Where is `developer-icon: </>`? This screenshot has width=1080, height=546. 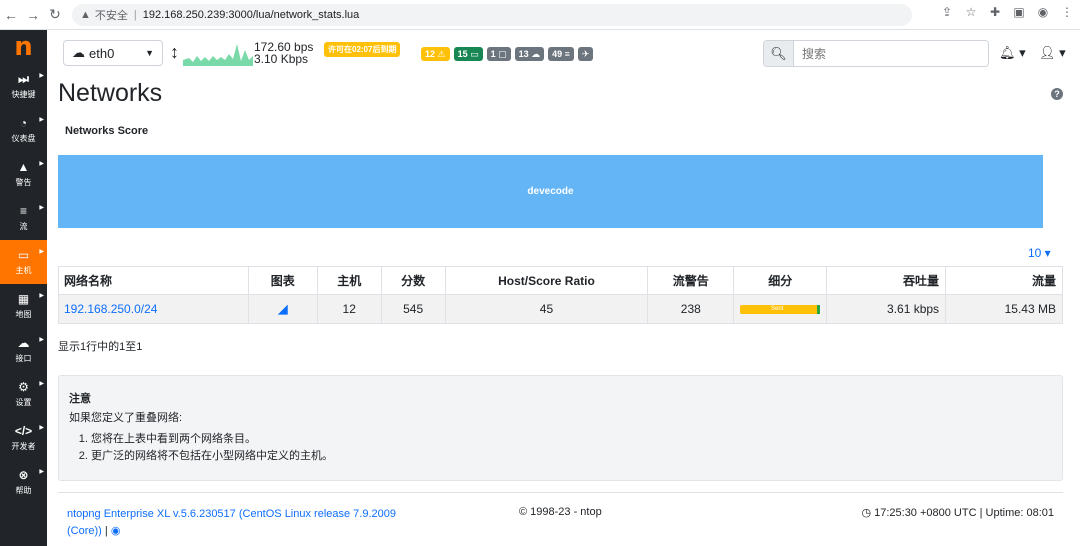 developer-icon: </> is located at coordinates (23, 431).